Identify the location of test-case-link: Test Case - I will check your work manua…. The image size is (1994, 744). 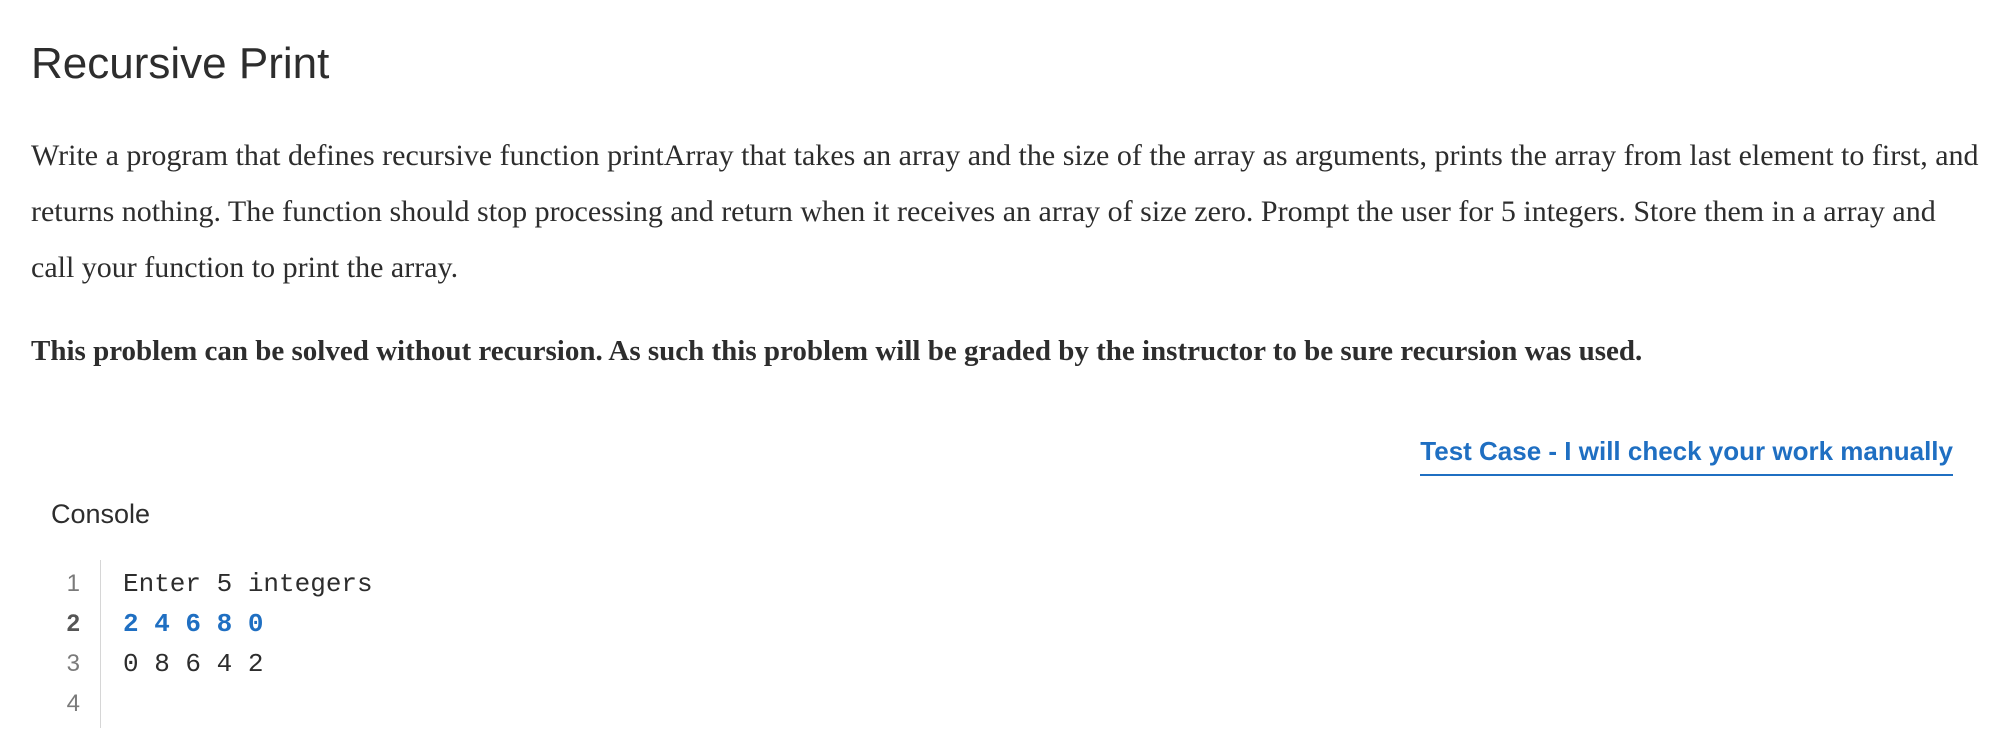
(1686, 452).